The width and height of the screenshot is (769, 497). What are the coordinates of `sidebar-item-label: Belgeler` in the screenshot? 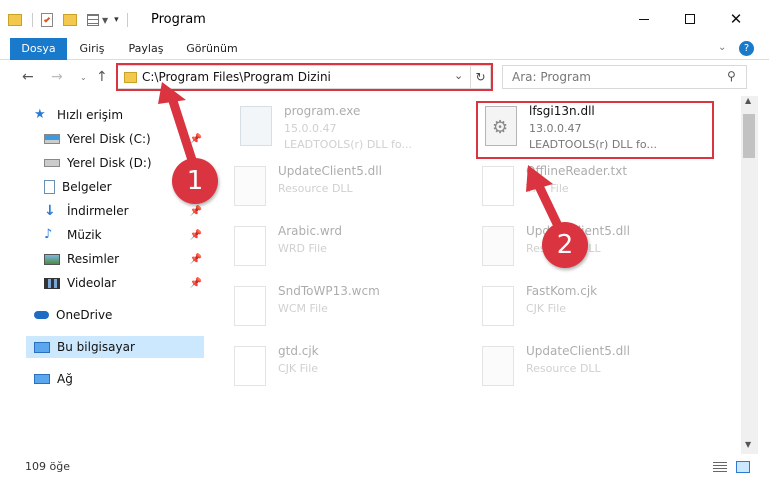 It's located at (87, 187).